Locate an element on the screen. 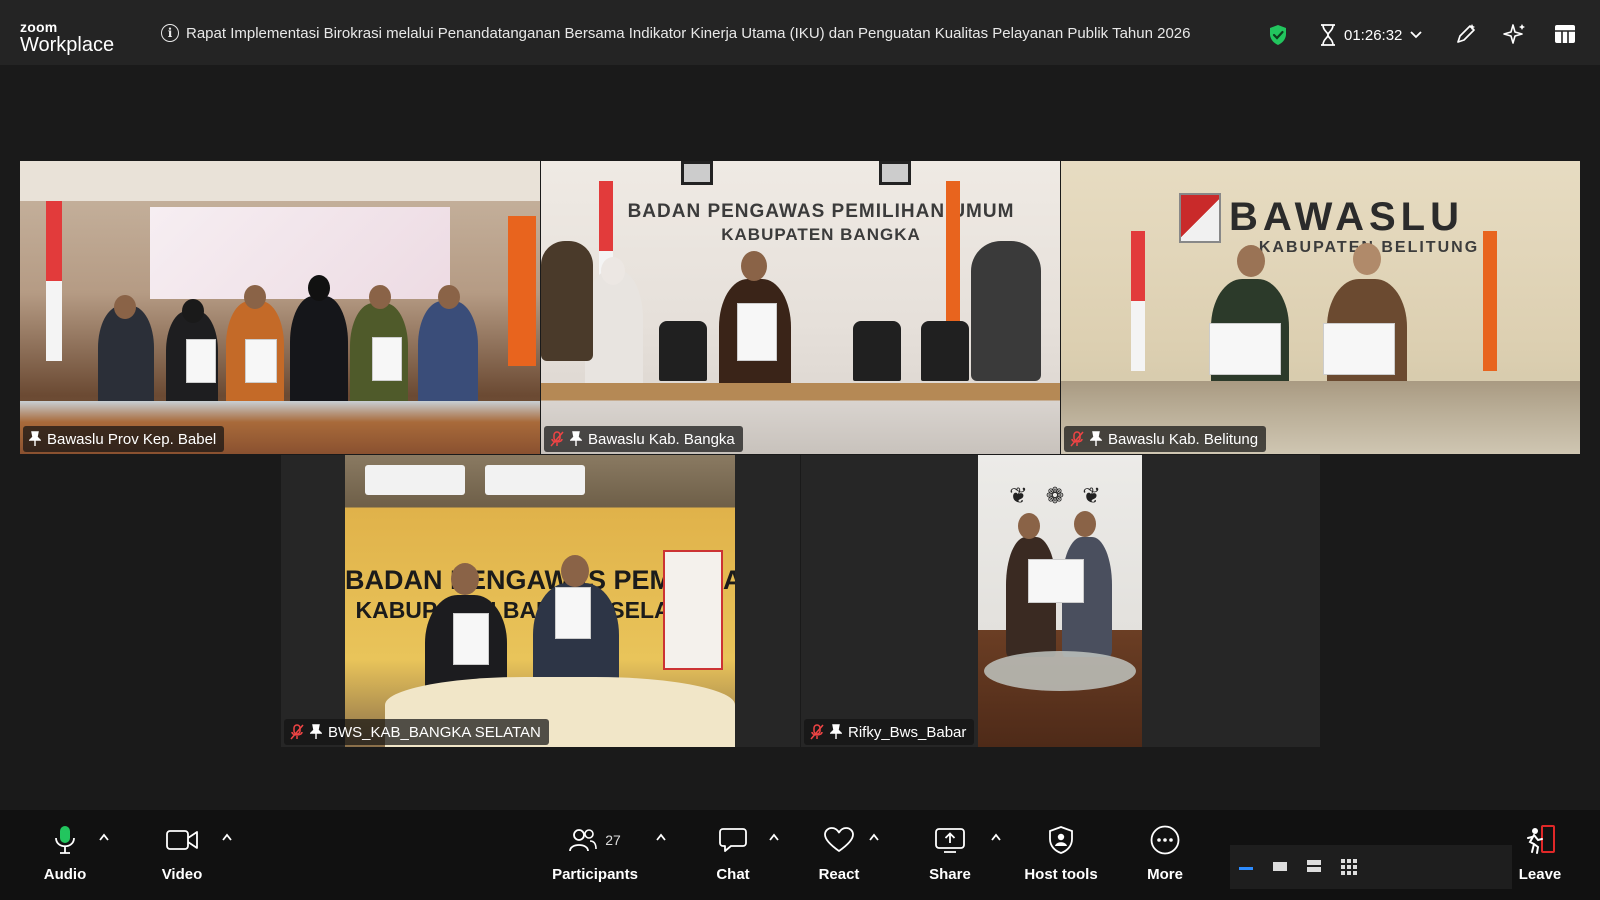  share-options-caret is located at coordinates (996, 837).